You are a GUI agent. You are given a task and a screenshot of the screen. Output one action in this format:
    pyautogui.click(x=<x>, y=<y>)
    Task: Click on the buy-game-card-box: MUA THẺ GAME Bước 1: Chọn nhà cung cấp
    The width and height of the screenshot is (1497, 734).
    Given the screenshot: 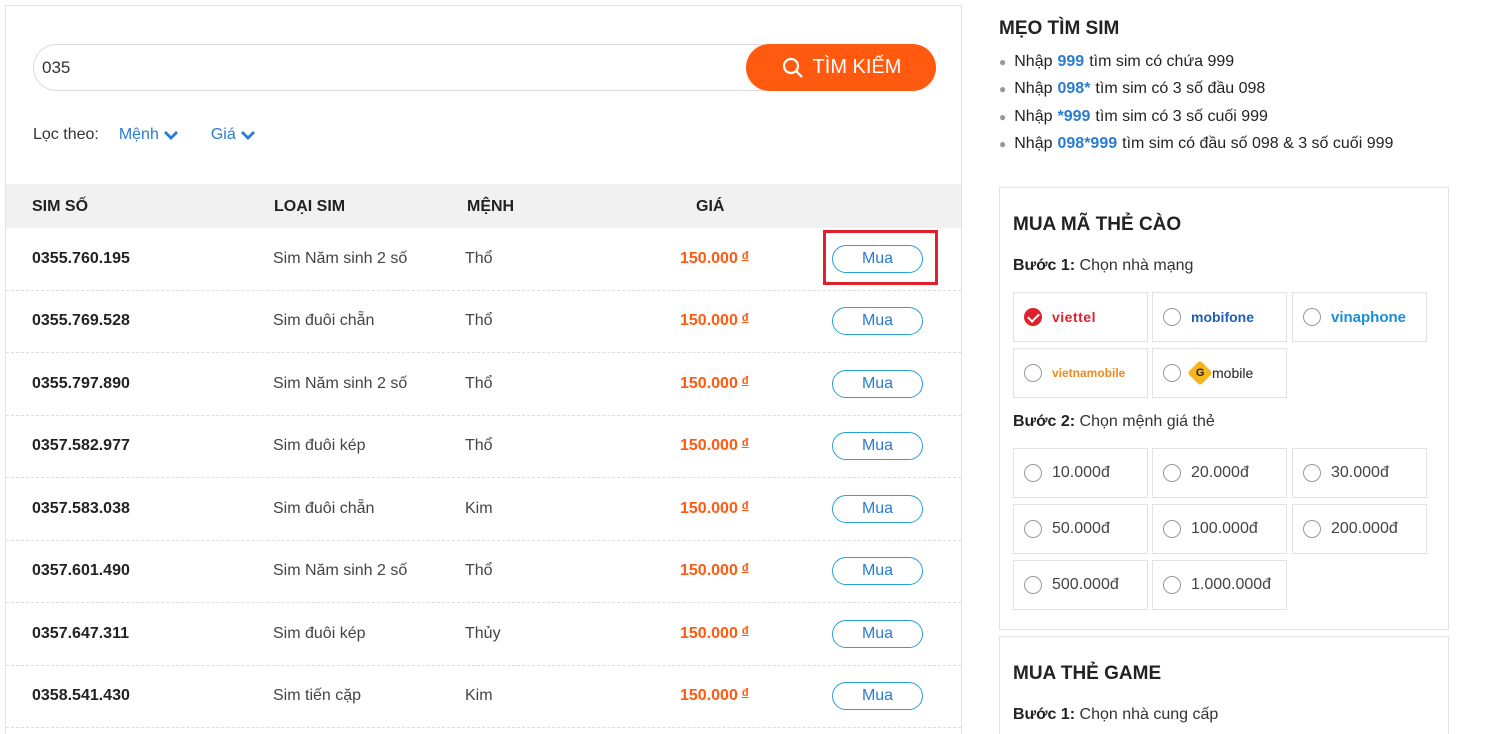 What is the action you would take?
    pyautogui.click(x=1224, y=685)
    